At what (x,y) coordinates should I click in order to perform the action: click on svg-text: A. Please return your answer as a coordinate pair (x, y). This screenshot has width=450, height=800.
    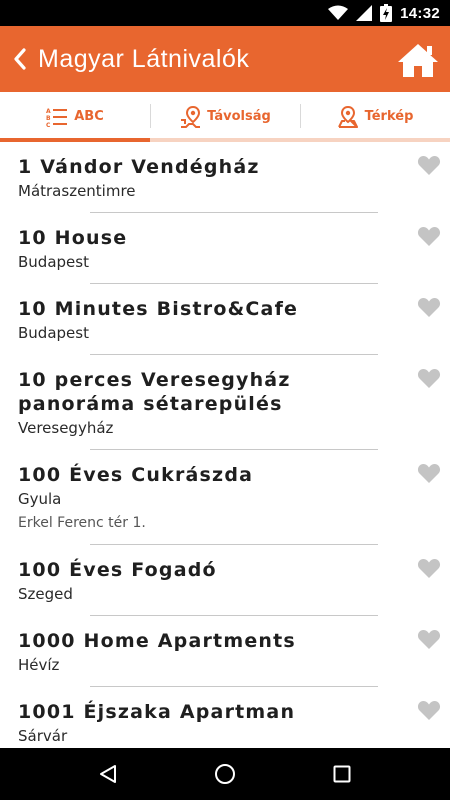
    Looking at the image, I should click on (48, 111).